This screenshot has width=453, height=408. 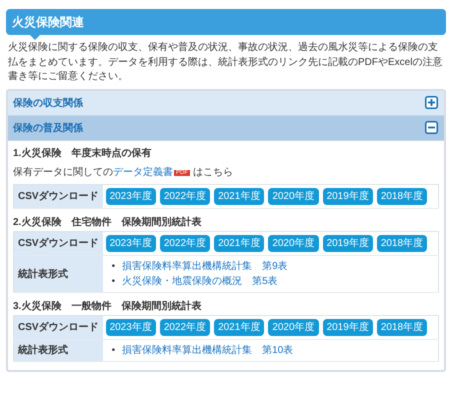 I want to click on table-link: 火災保険・地震保険の概況 第5表, so click(x=200, y=281).